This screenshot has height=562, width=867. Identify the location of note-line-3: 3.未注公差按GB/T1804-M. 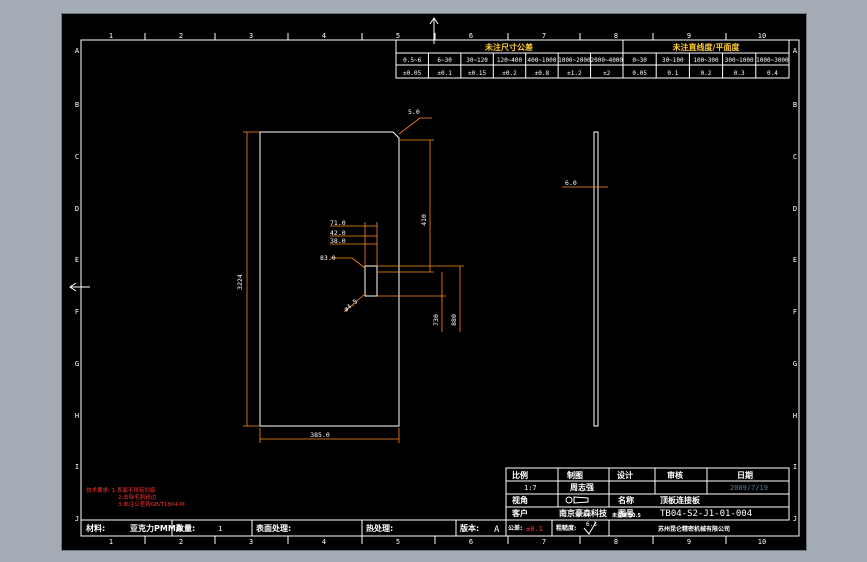
(151, 504).